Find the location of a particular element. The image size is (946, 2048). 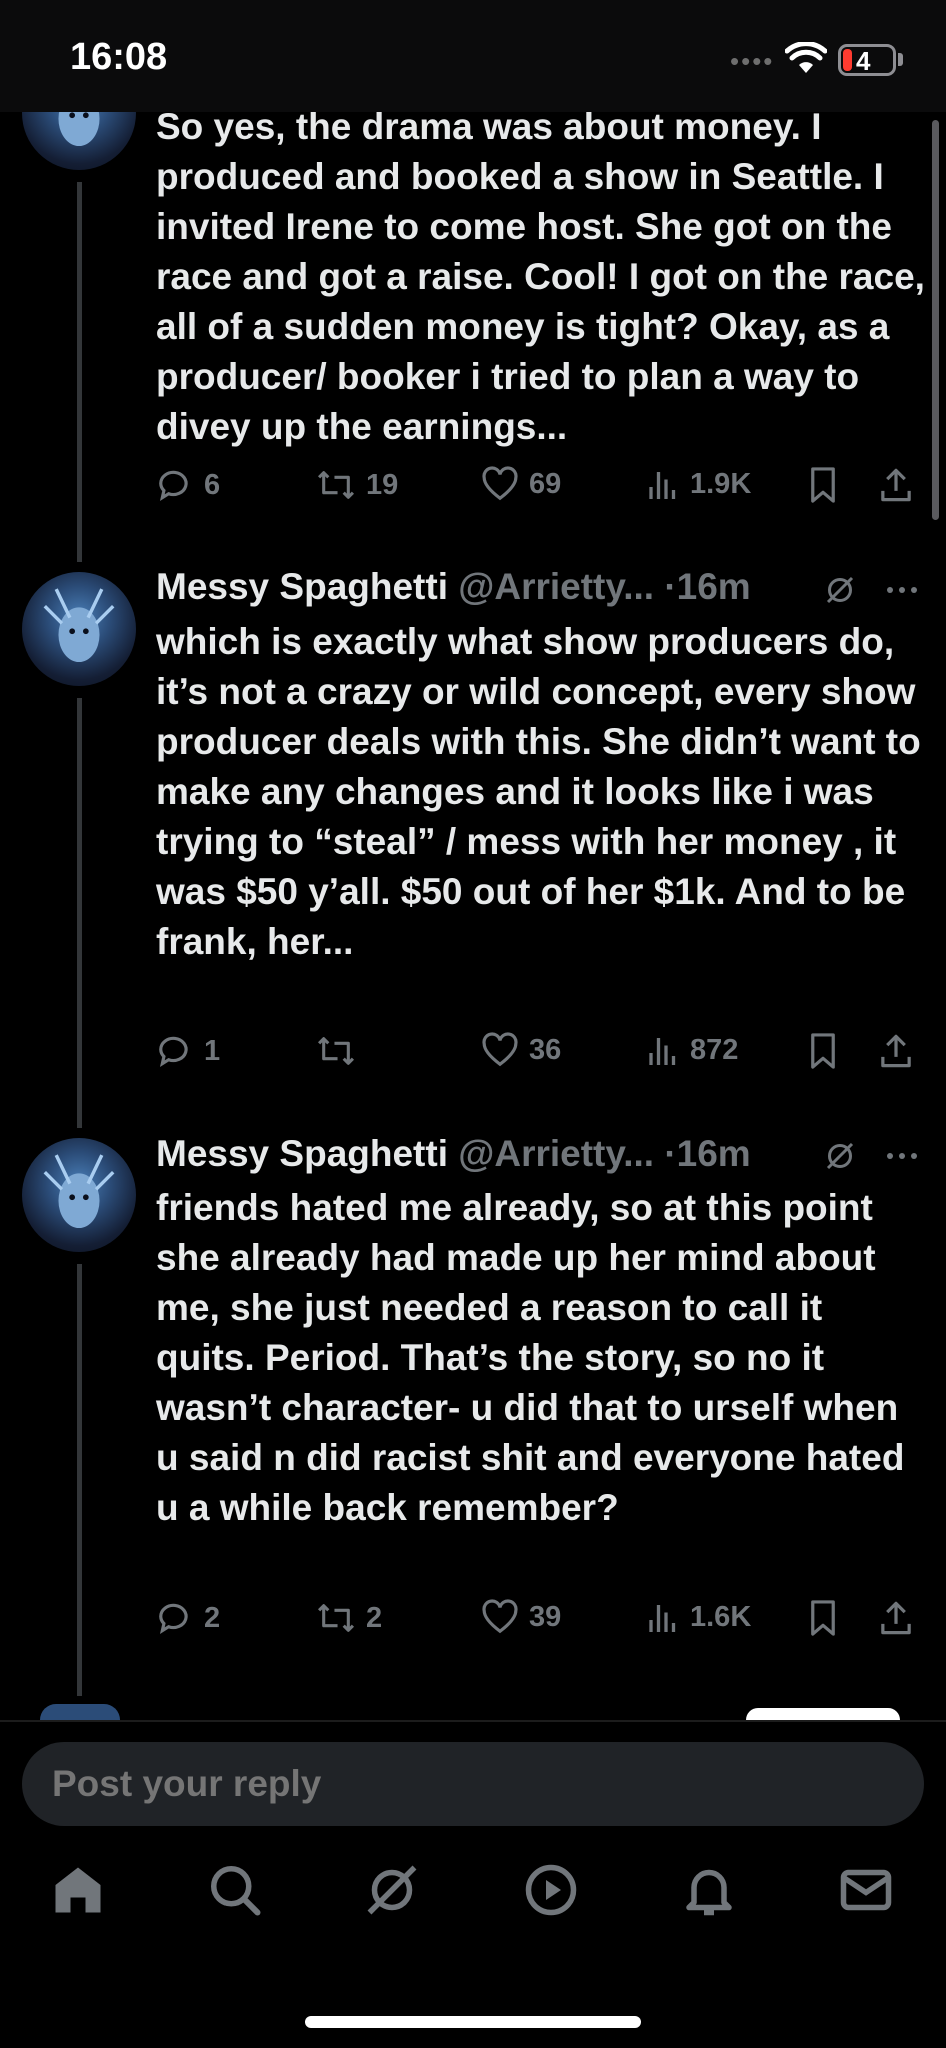

views-count: 872 is located at coordinates (714, 1049).